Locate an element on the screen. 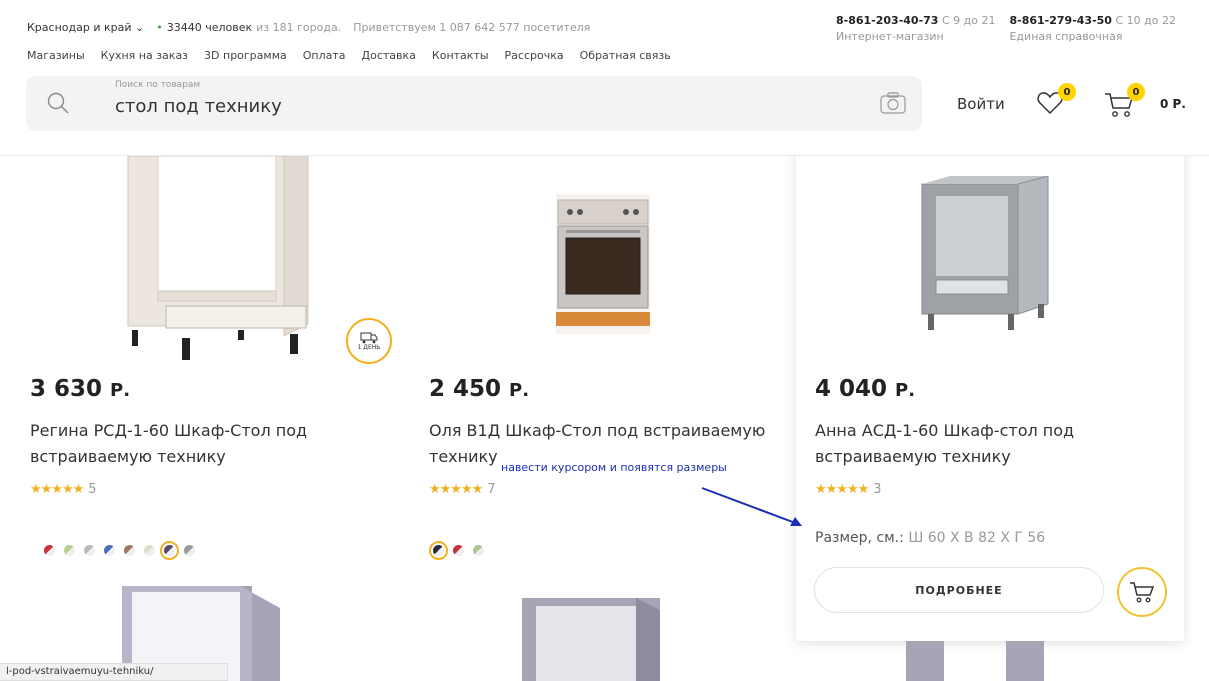  size-label: Размер, см.: is located at coordinates (859, 538).